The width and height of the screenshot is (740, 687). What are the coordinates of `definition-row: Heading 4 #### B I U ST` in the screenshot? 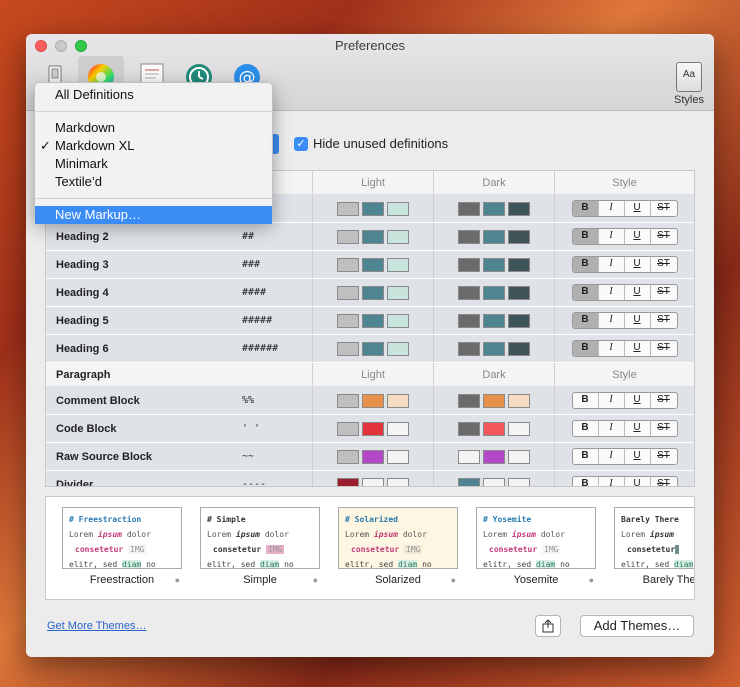 It's located at (370, 293).